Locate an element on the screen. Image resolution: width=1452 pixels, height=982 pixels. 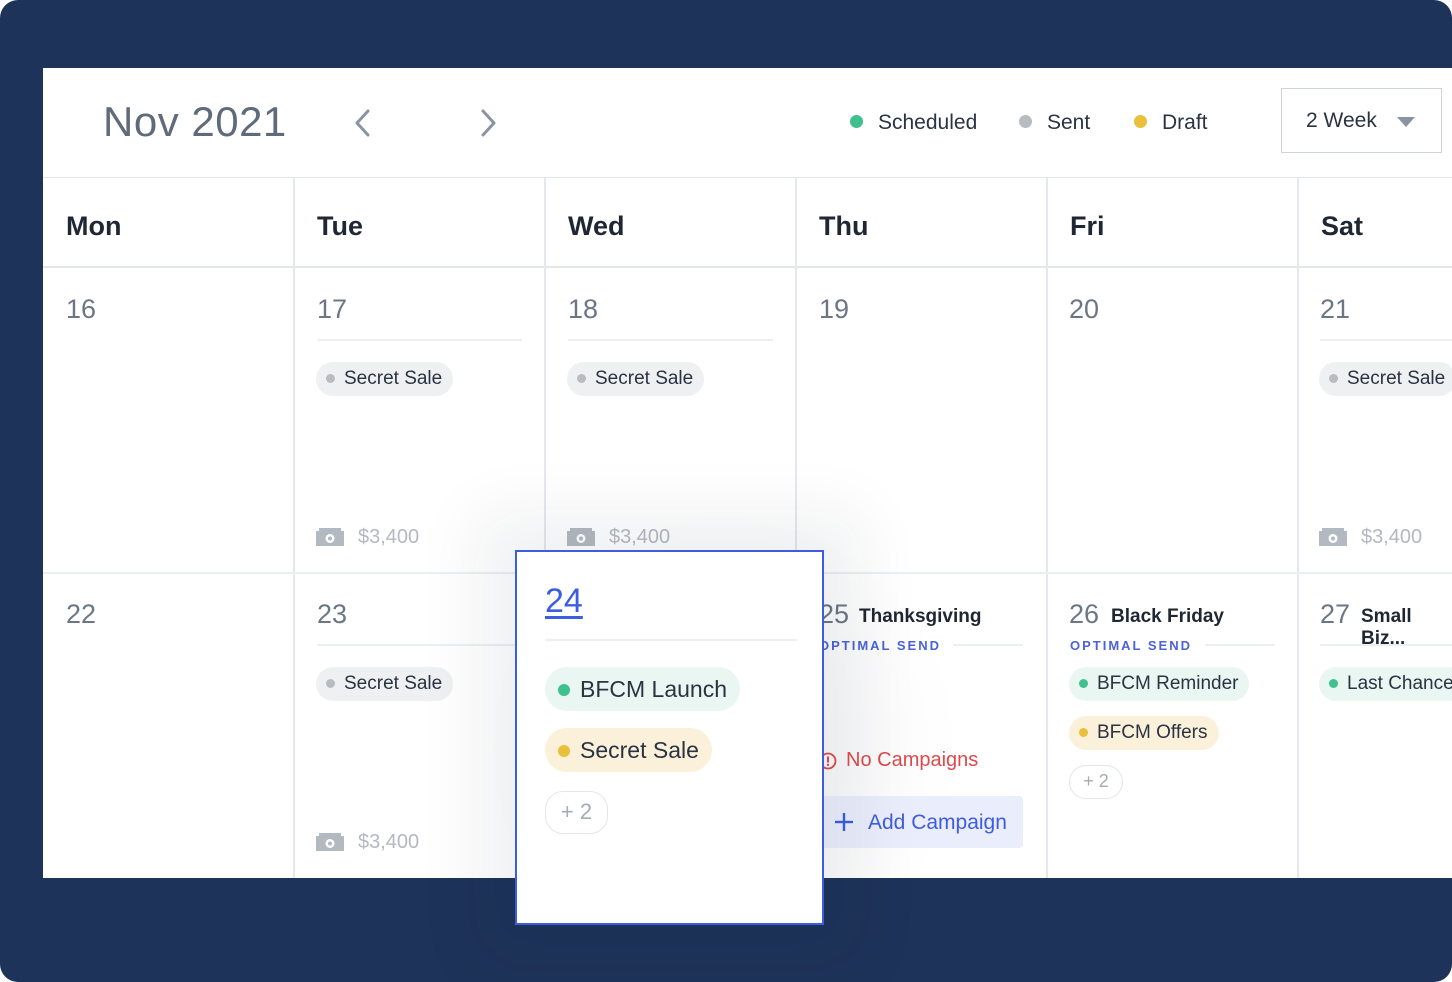
day-number: 22 is located at coordinates (81, 614).